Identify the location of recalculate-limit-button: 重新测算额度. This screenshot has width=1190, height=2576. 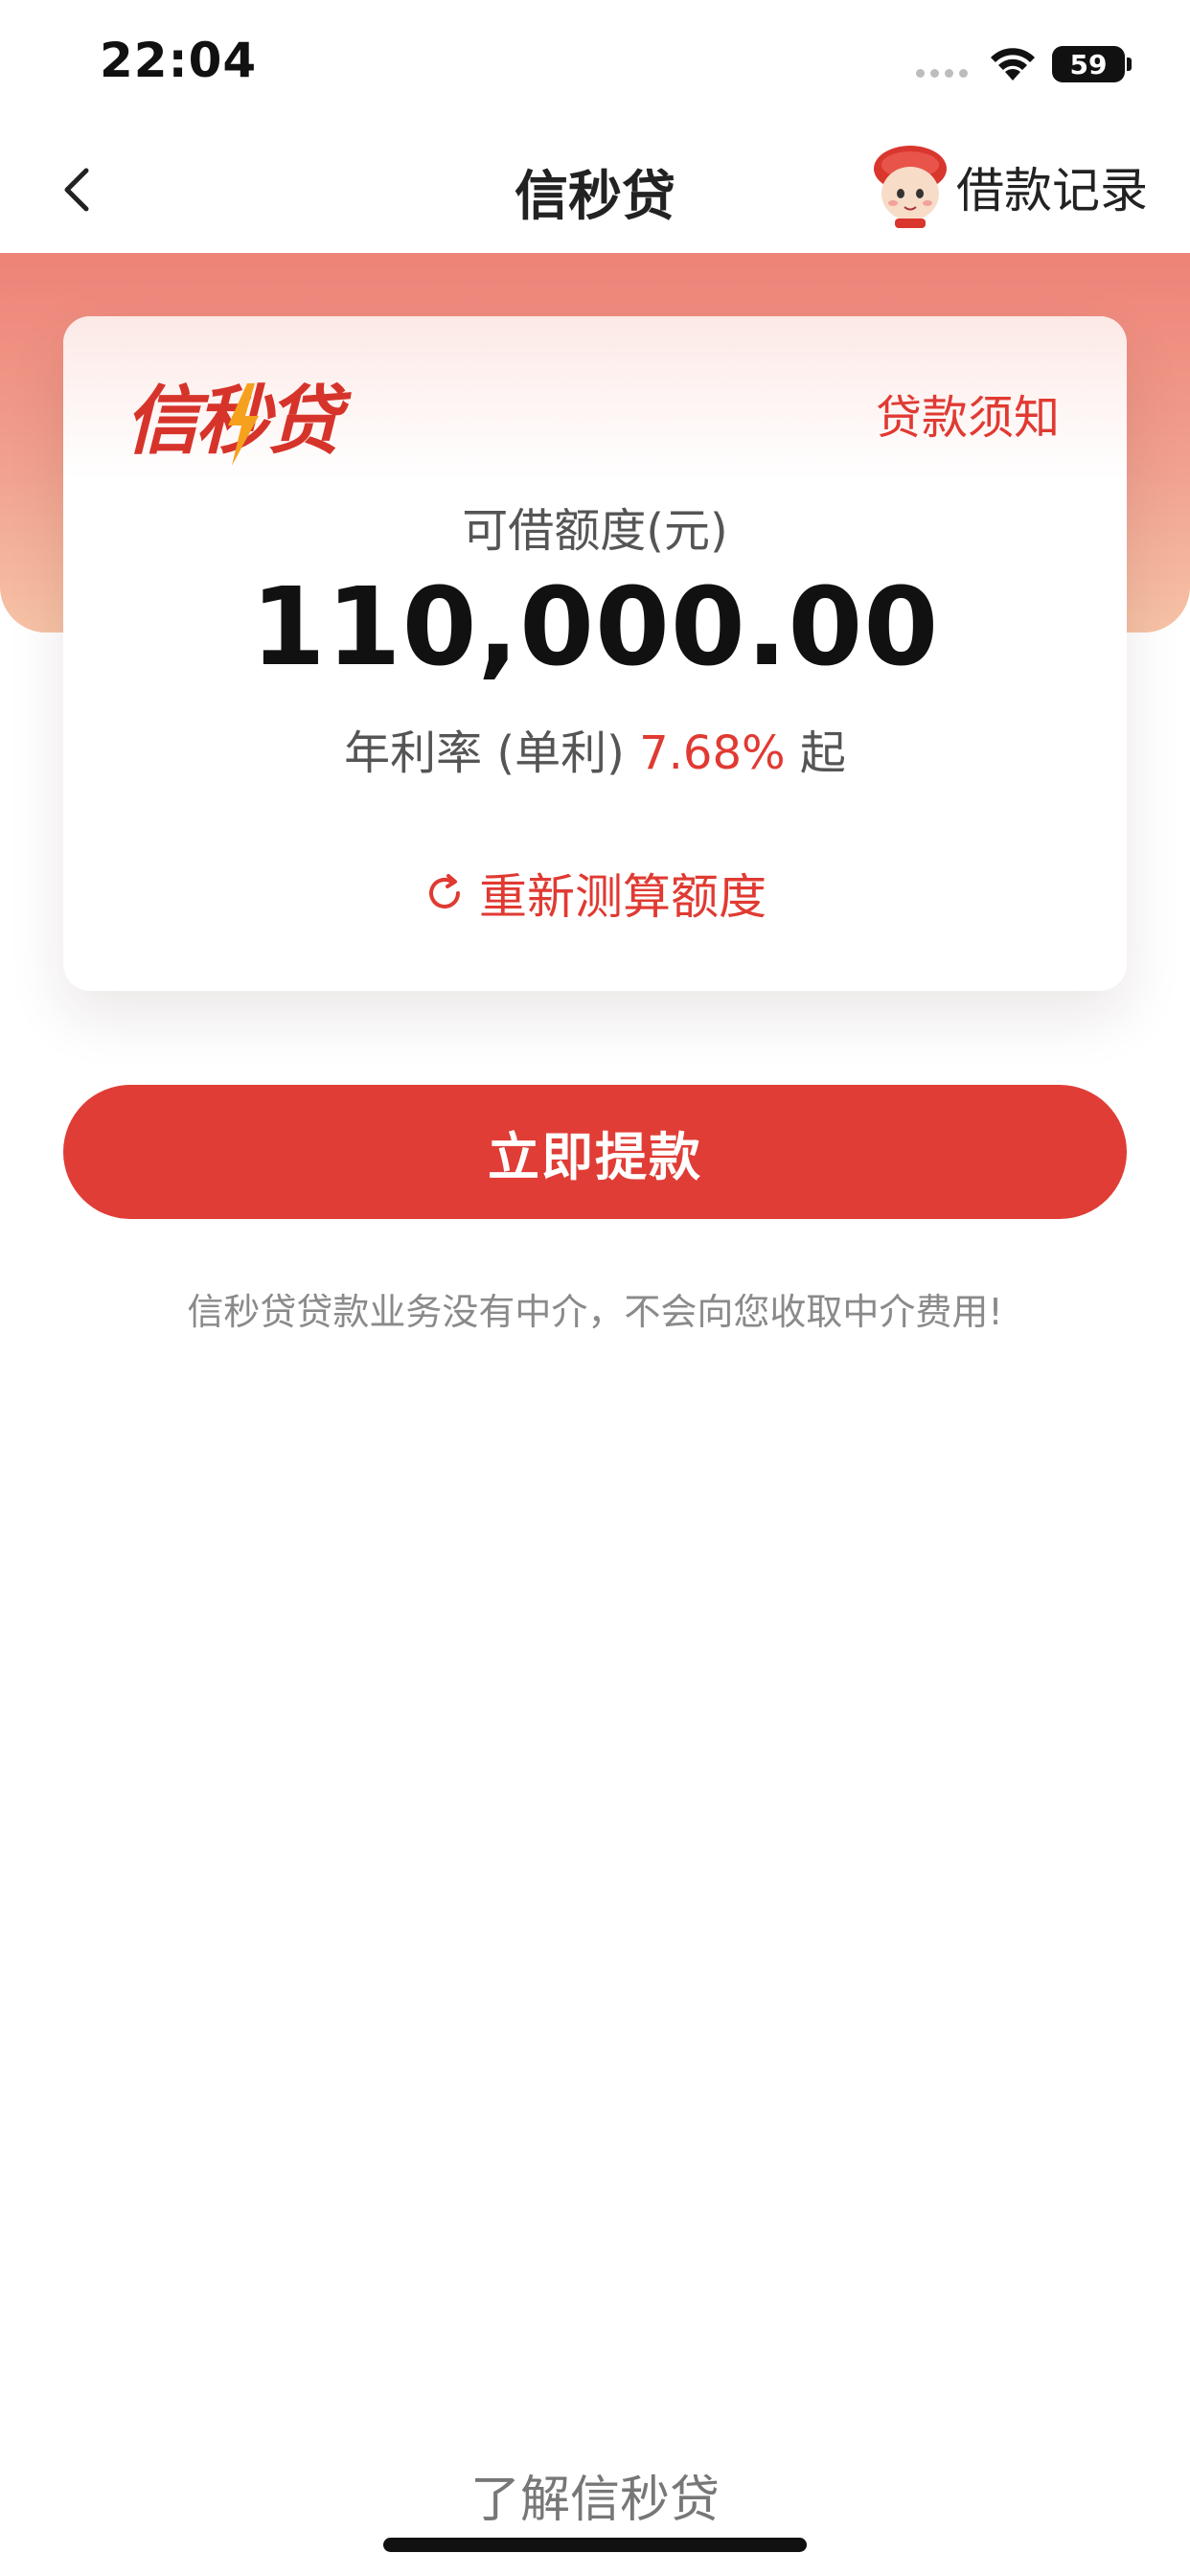
(595, 893).